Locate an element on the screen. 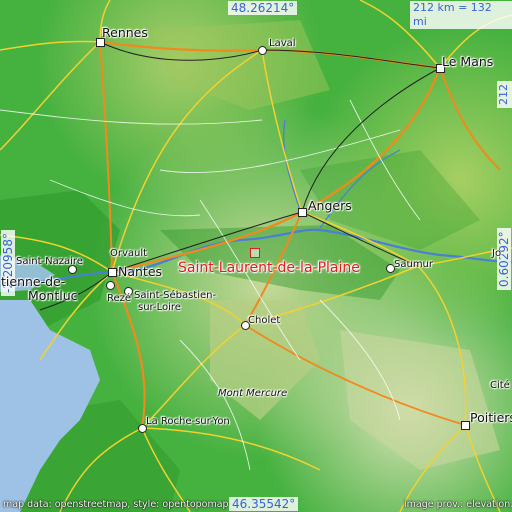 This screenshot has width=512, height=512. image-provider-credit: image prov.: elevation.city is located at coordinates (458, 504).